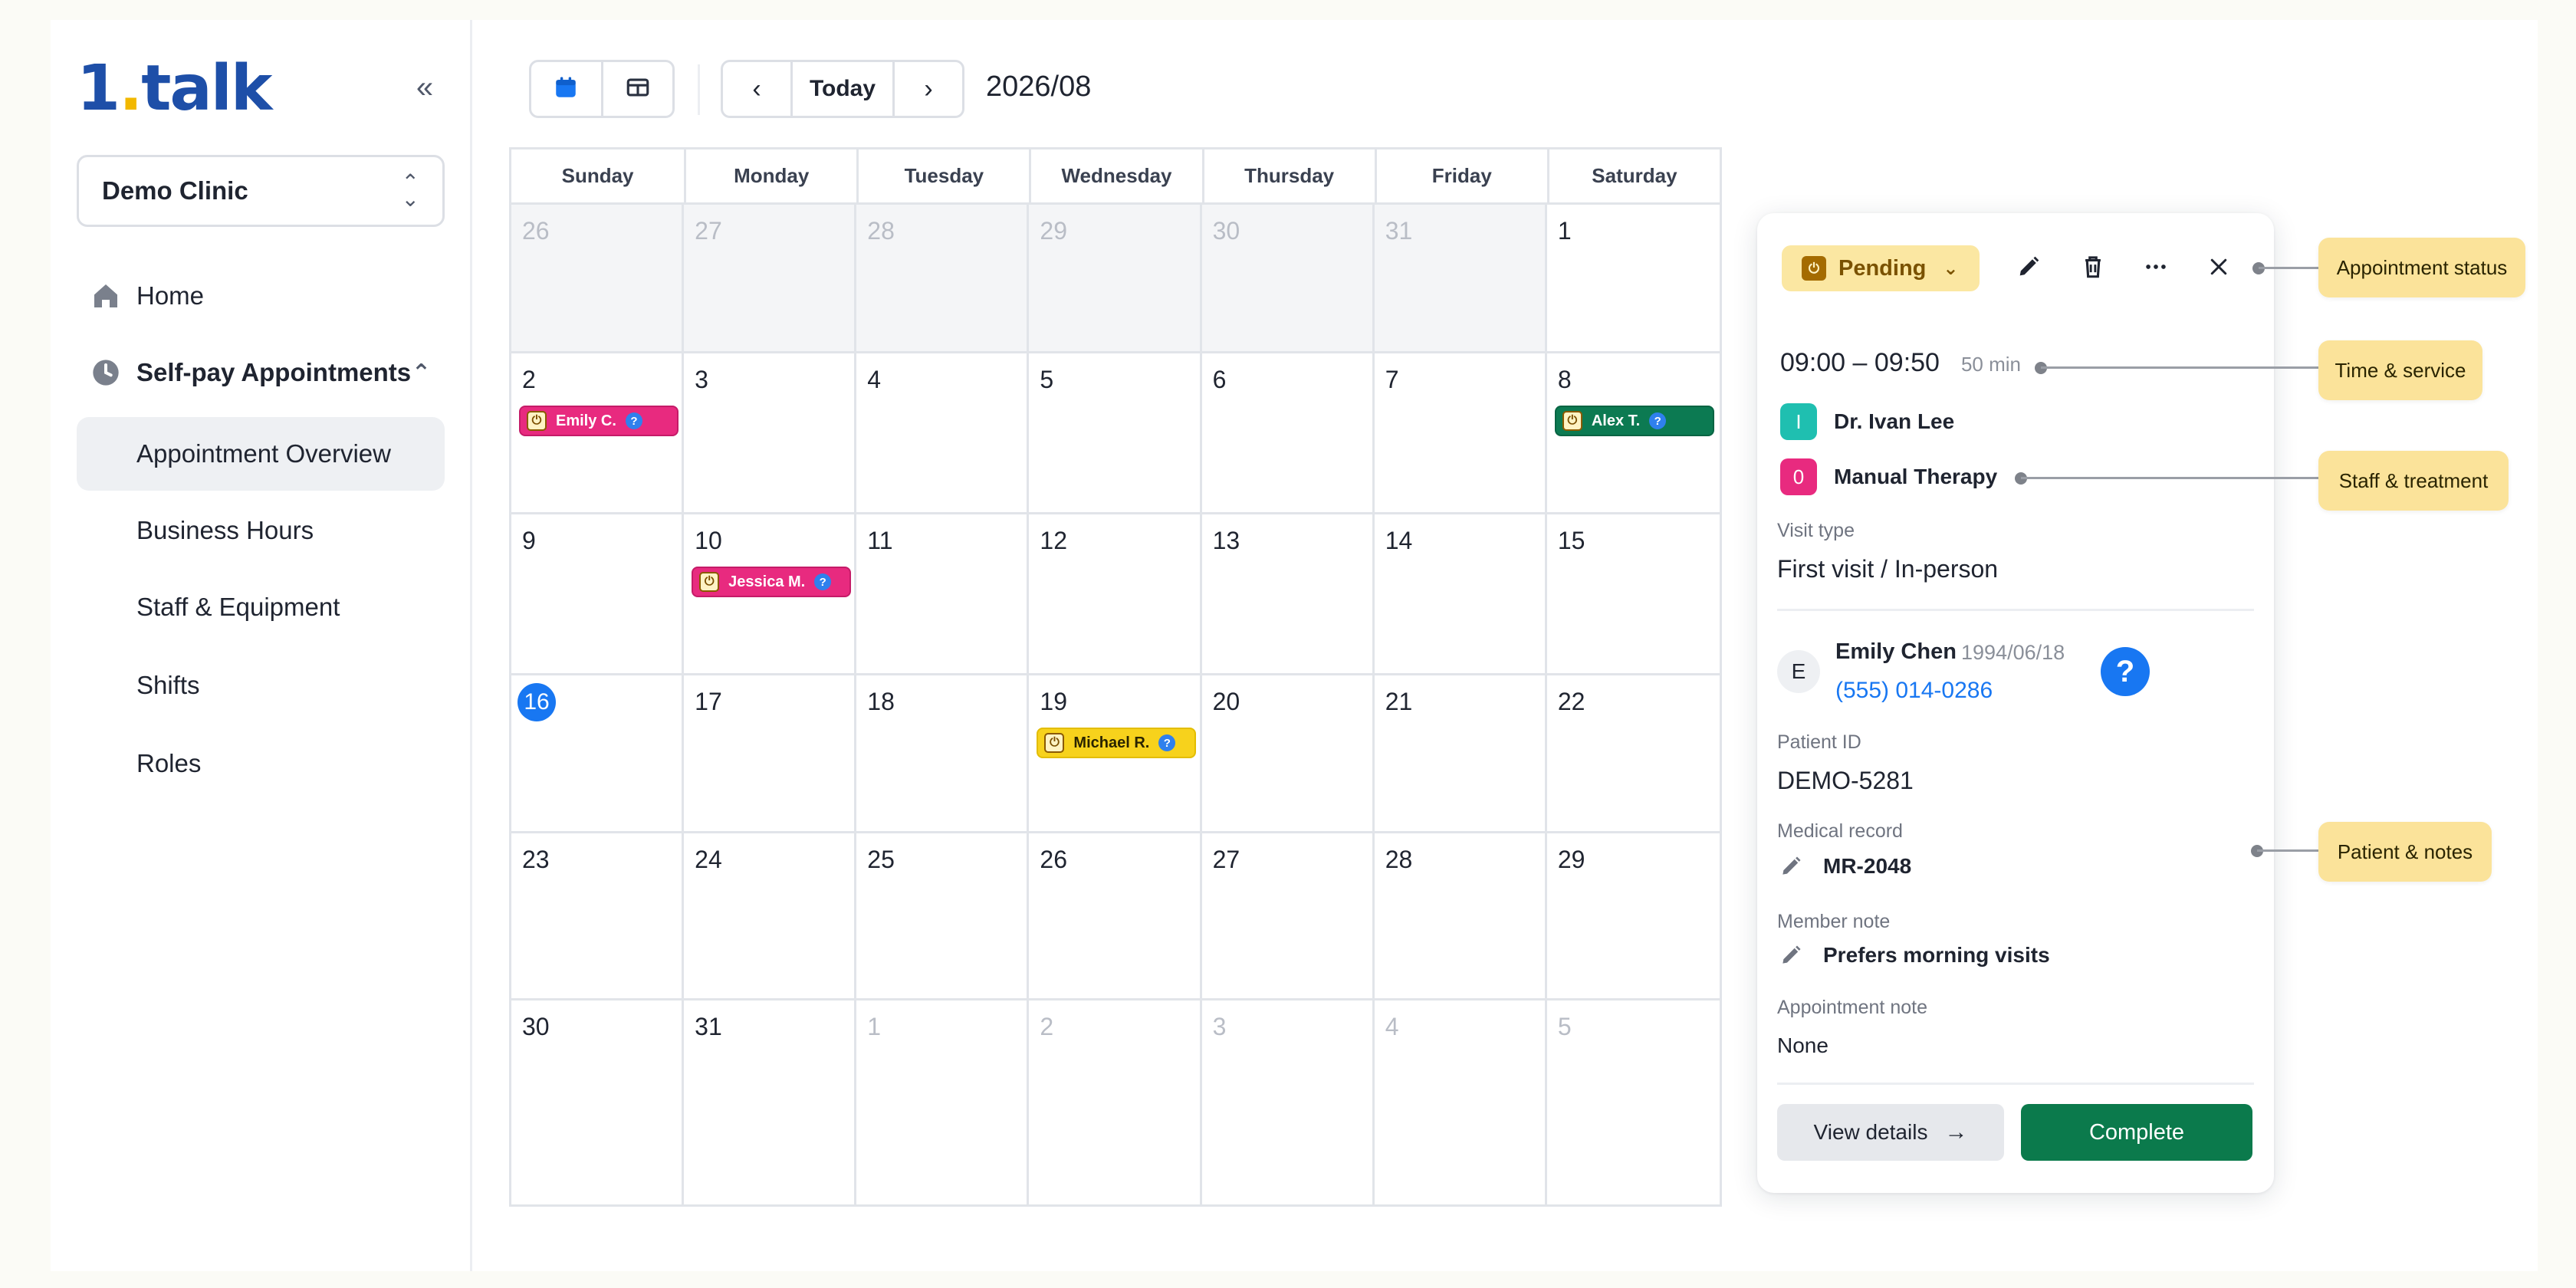 The width and height of the screenshot is (2576, 1288). I want to click on day-cell-today: 16, so click(598, 754).